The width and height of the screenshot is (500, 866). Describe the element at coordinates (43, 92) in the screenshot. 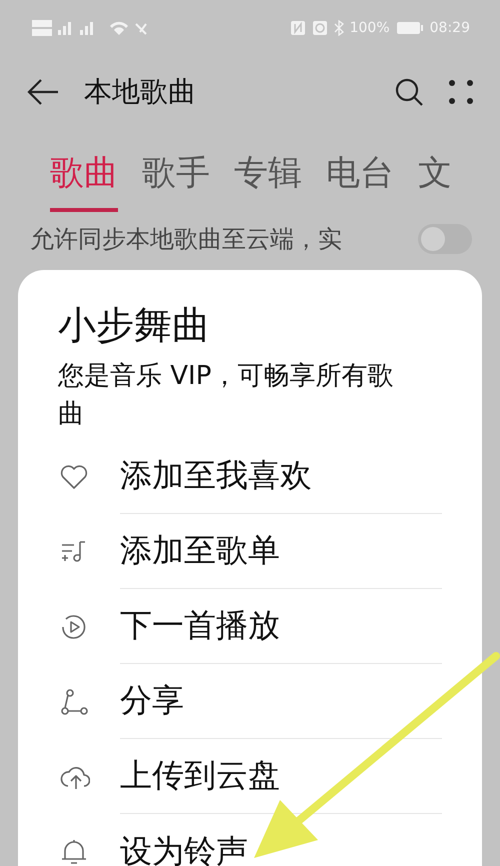

I see `back-button` at that location.